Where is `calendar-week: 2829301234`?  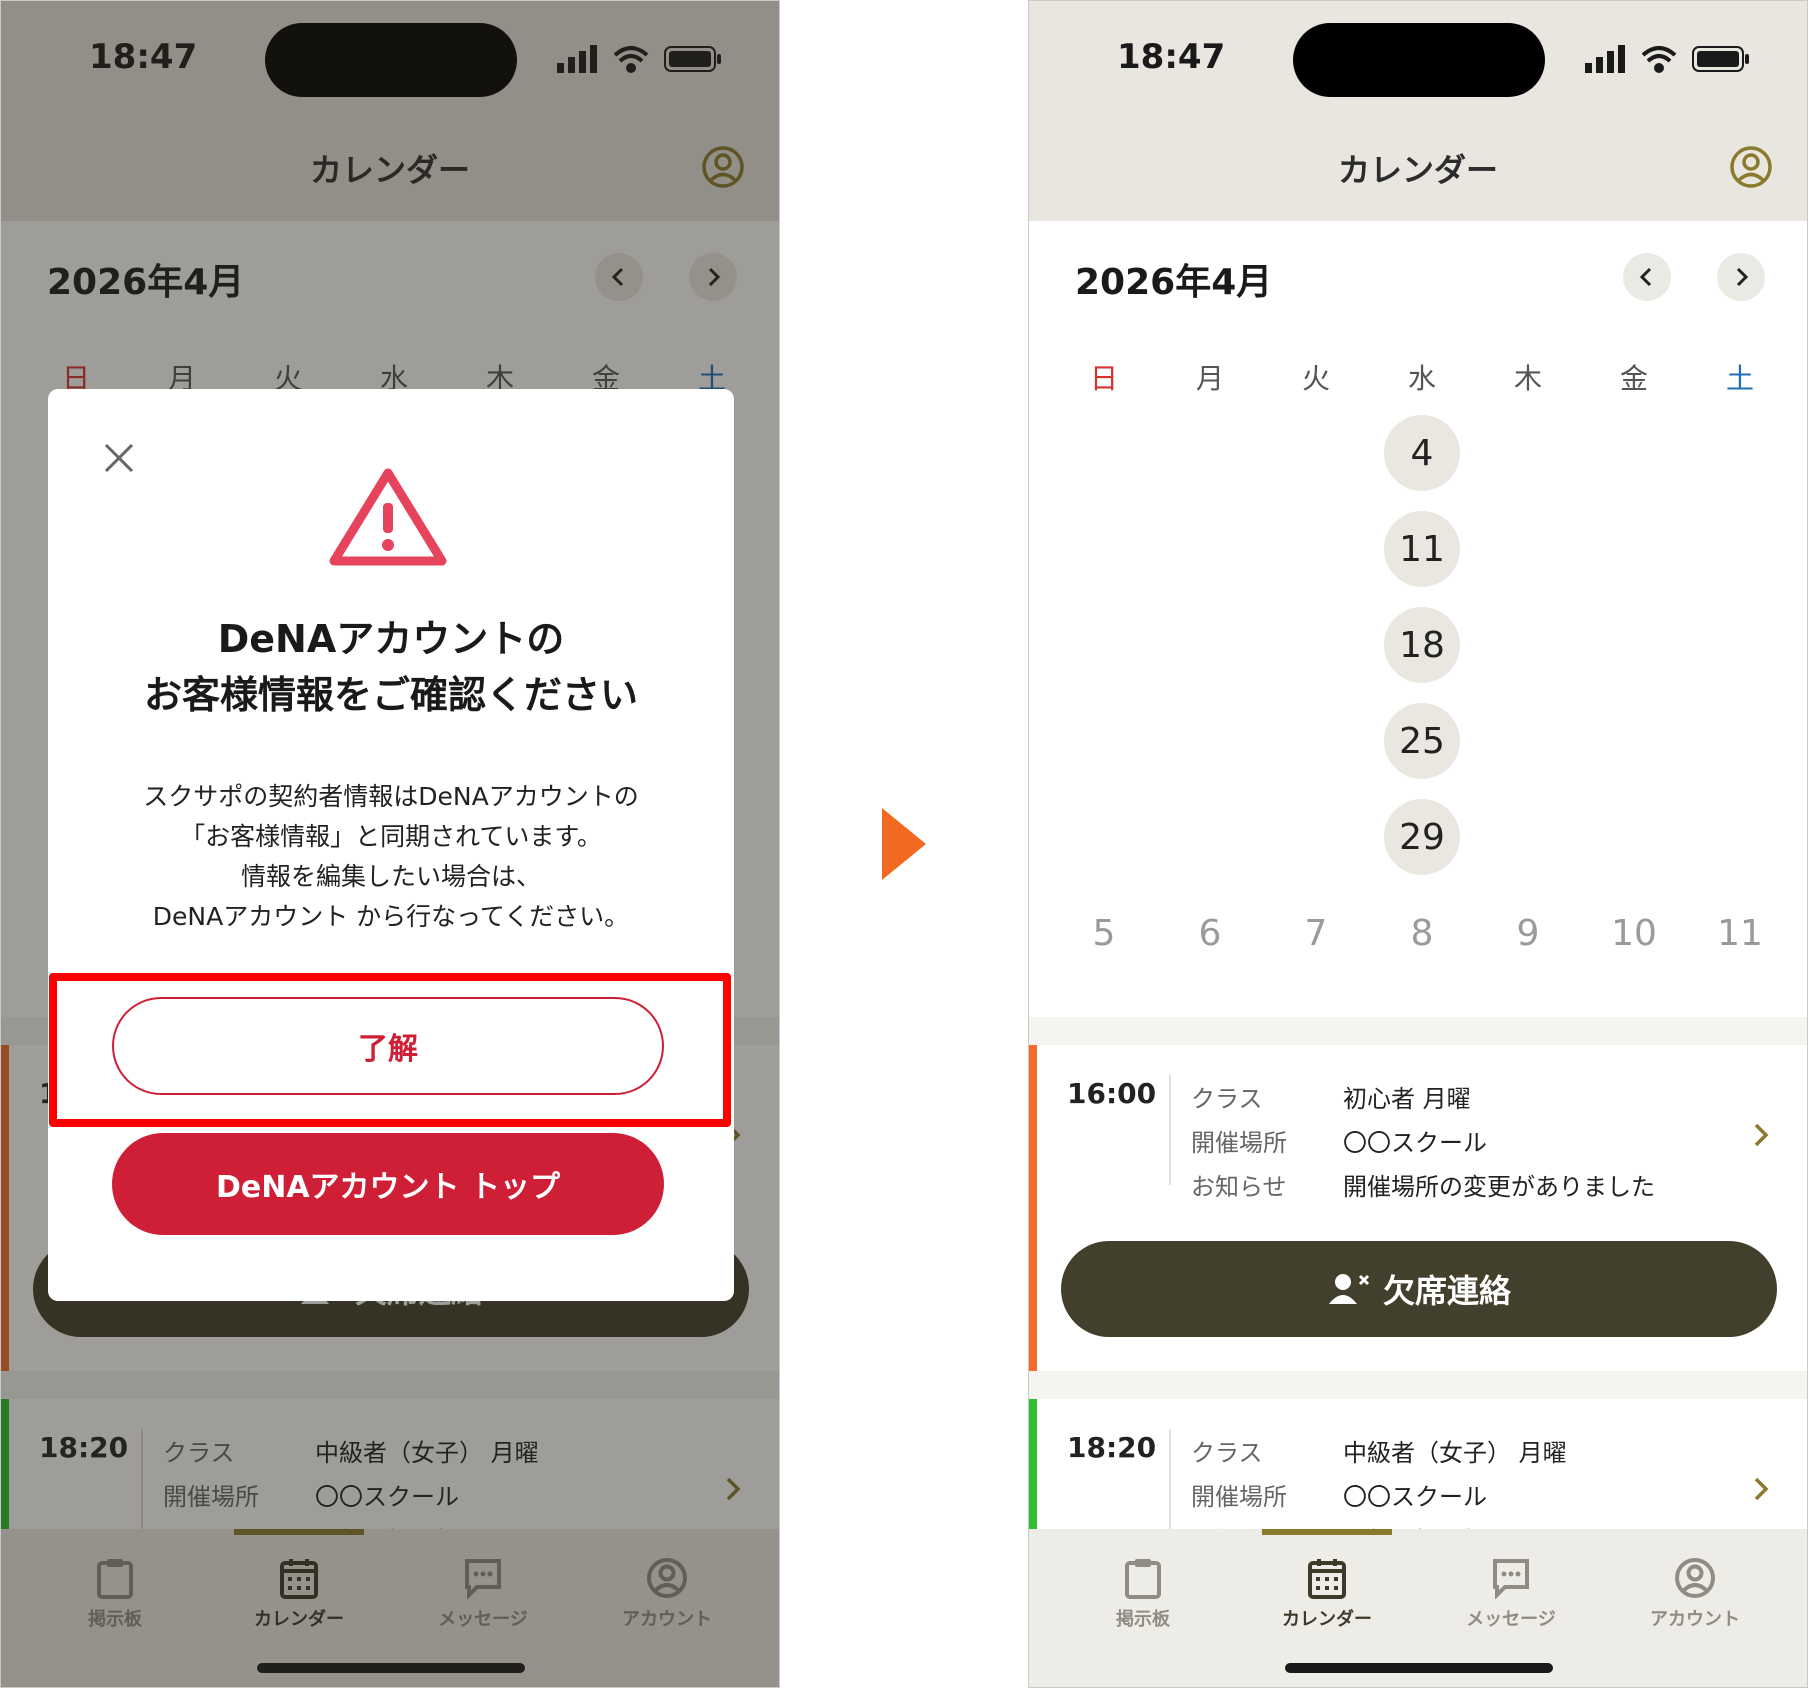
calendar-week: 2829301234 is located at coordinates (1422, 837).